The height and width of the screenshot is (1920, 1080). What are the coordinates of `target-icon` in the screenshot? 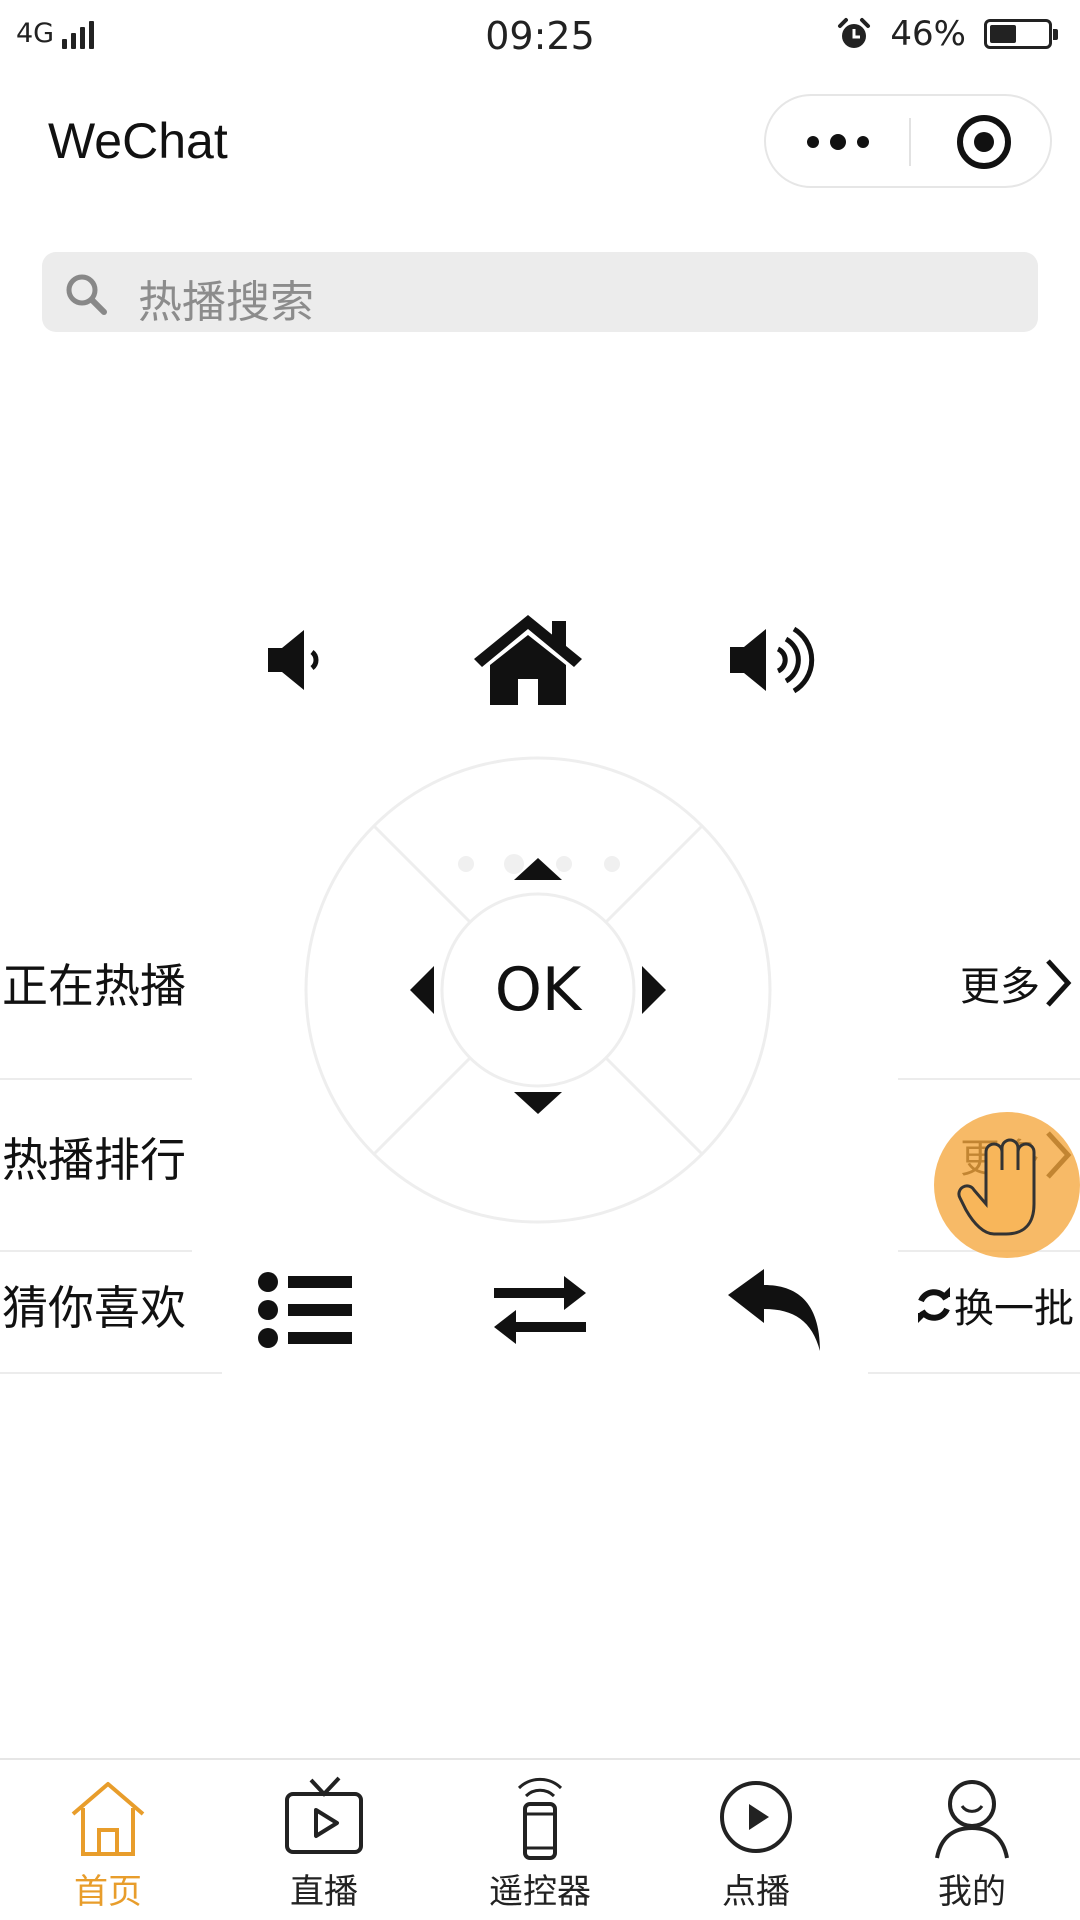 It's located at (984, 142).